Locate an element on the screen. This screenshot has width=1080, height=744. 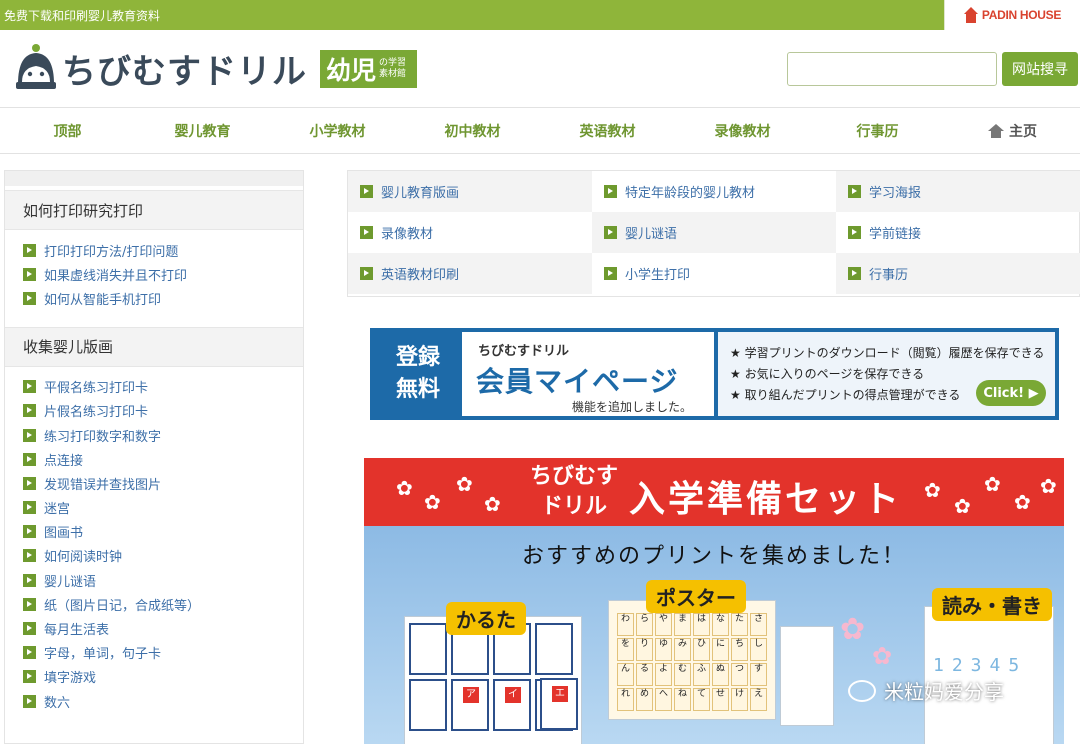
member-title-panel: ちびむすドリル 会員マイページ 機能を追加しました。 is located at coordinates (588, 374).